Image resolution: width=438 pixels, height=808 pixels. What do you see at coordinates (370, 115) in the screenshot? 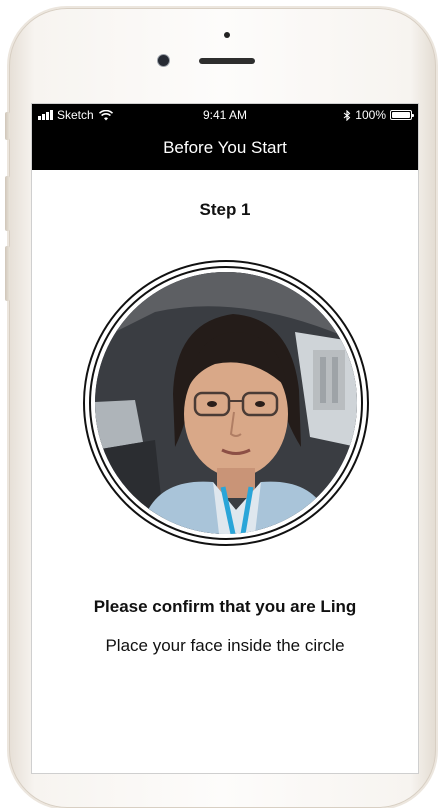
I see `battery-percent: 100%` at bounding box center [370, 115].